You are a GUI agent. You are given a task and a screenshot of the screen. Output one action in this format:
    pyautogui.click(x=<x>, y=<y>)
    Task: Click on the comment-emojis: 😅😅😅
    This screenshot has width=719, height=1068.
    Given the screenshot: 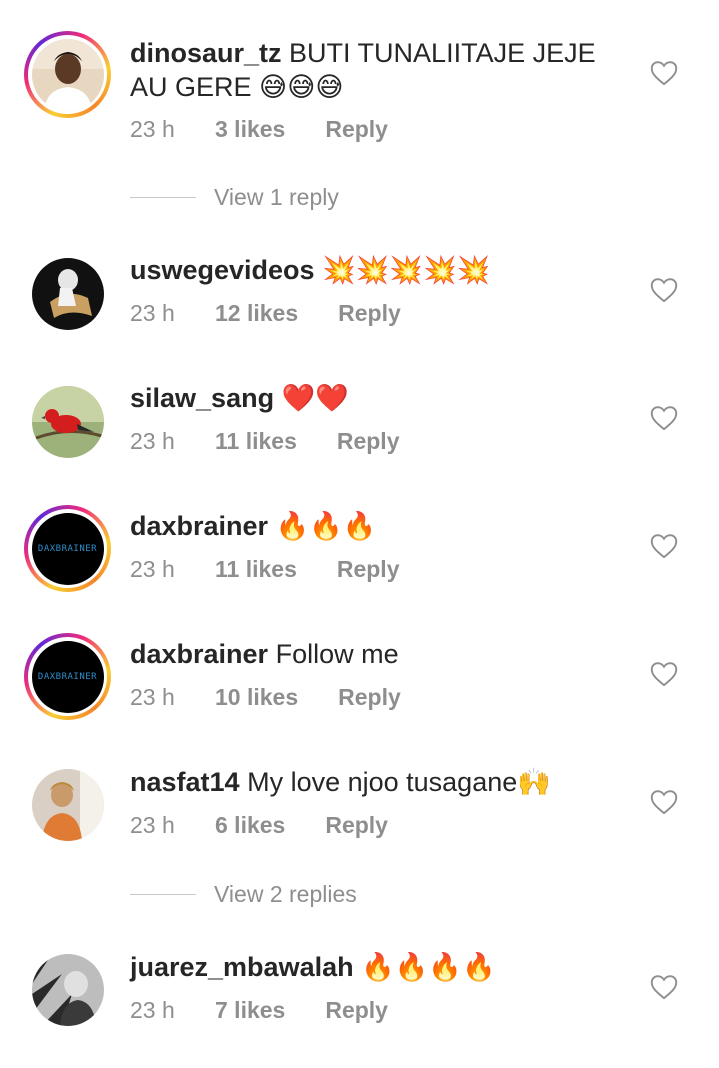 What is the action you would take?
    pyautogui.click(x=301, y=87)
    